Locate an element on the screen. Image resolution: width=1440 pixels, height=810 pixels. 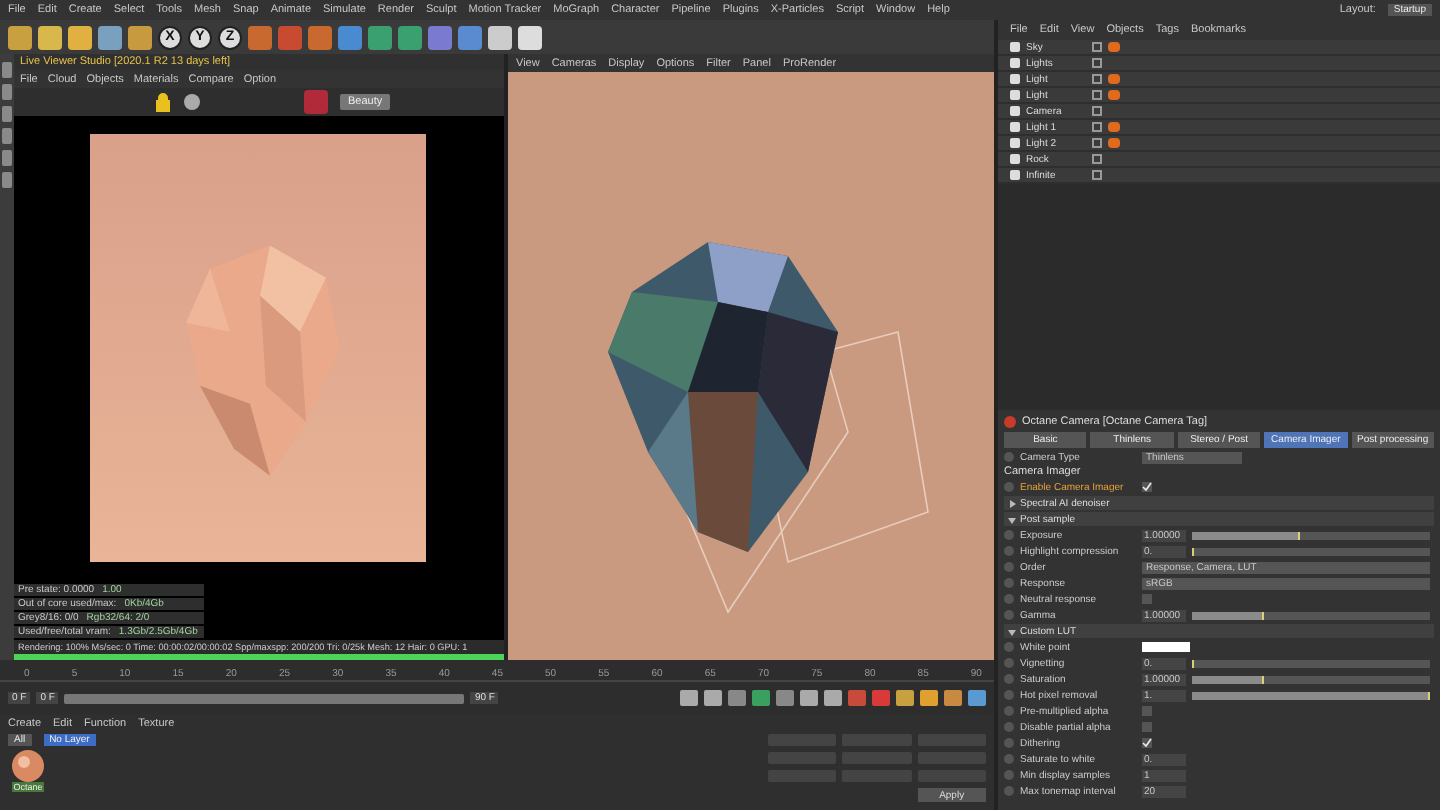
camera-tag-icon is located at coordinates (1010, 422).